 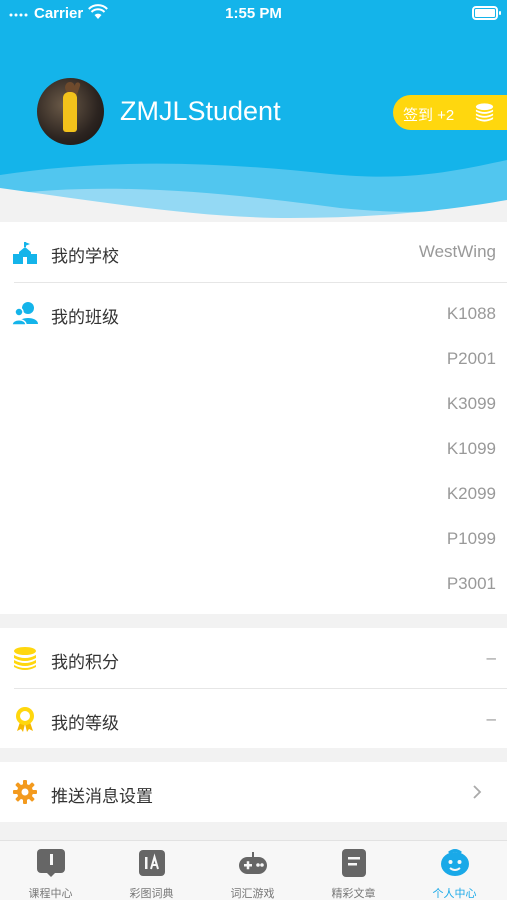 What do you see at coordinates (102, 796) in the screenshot?
I see `push-settings-label: 推送消息设置` at bounding box center [102, 796].